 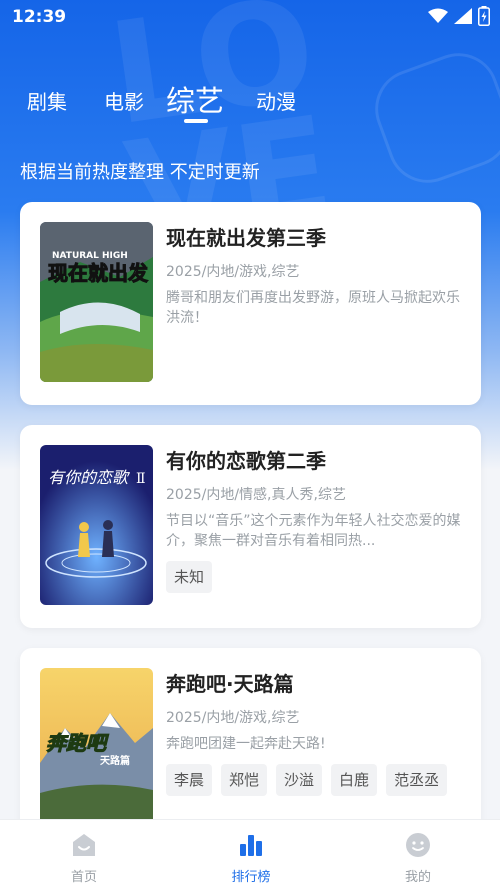 I want to click on status-bar: 12:39, so click(x=250, y=17).